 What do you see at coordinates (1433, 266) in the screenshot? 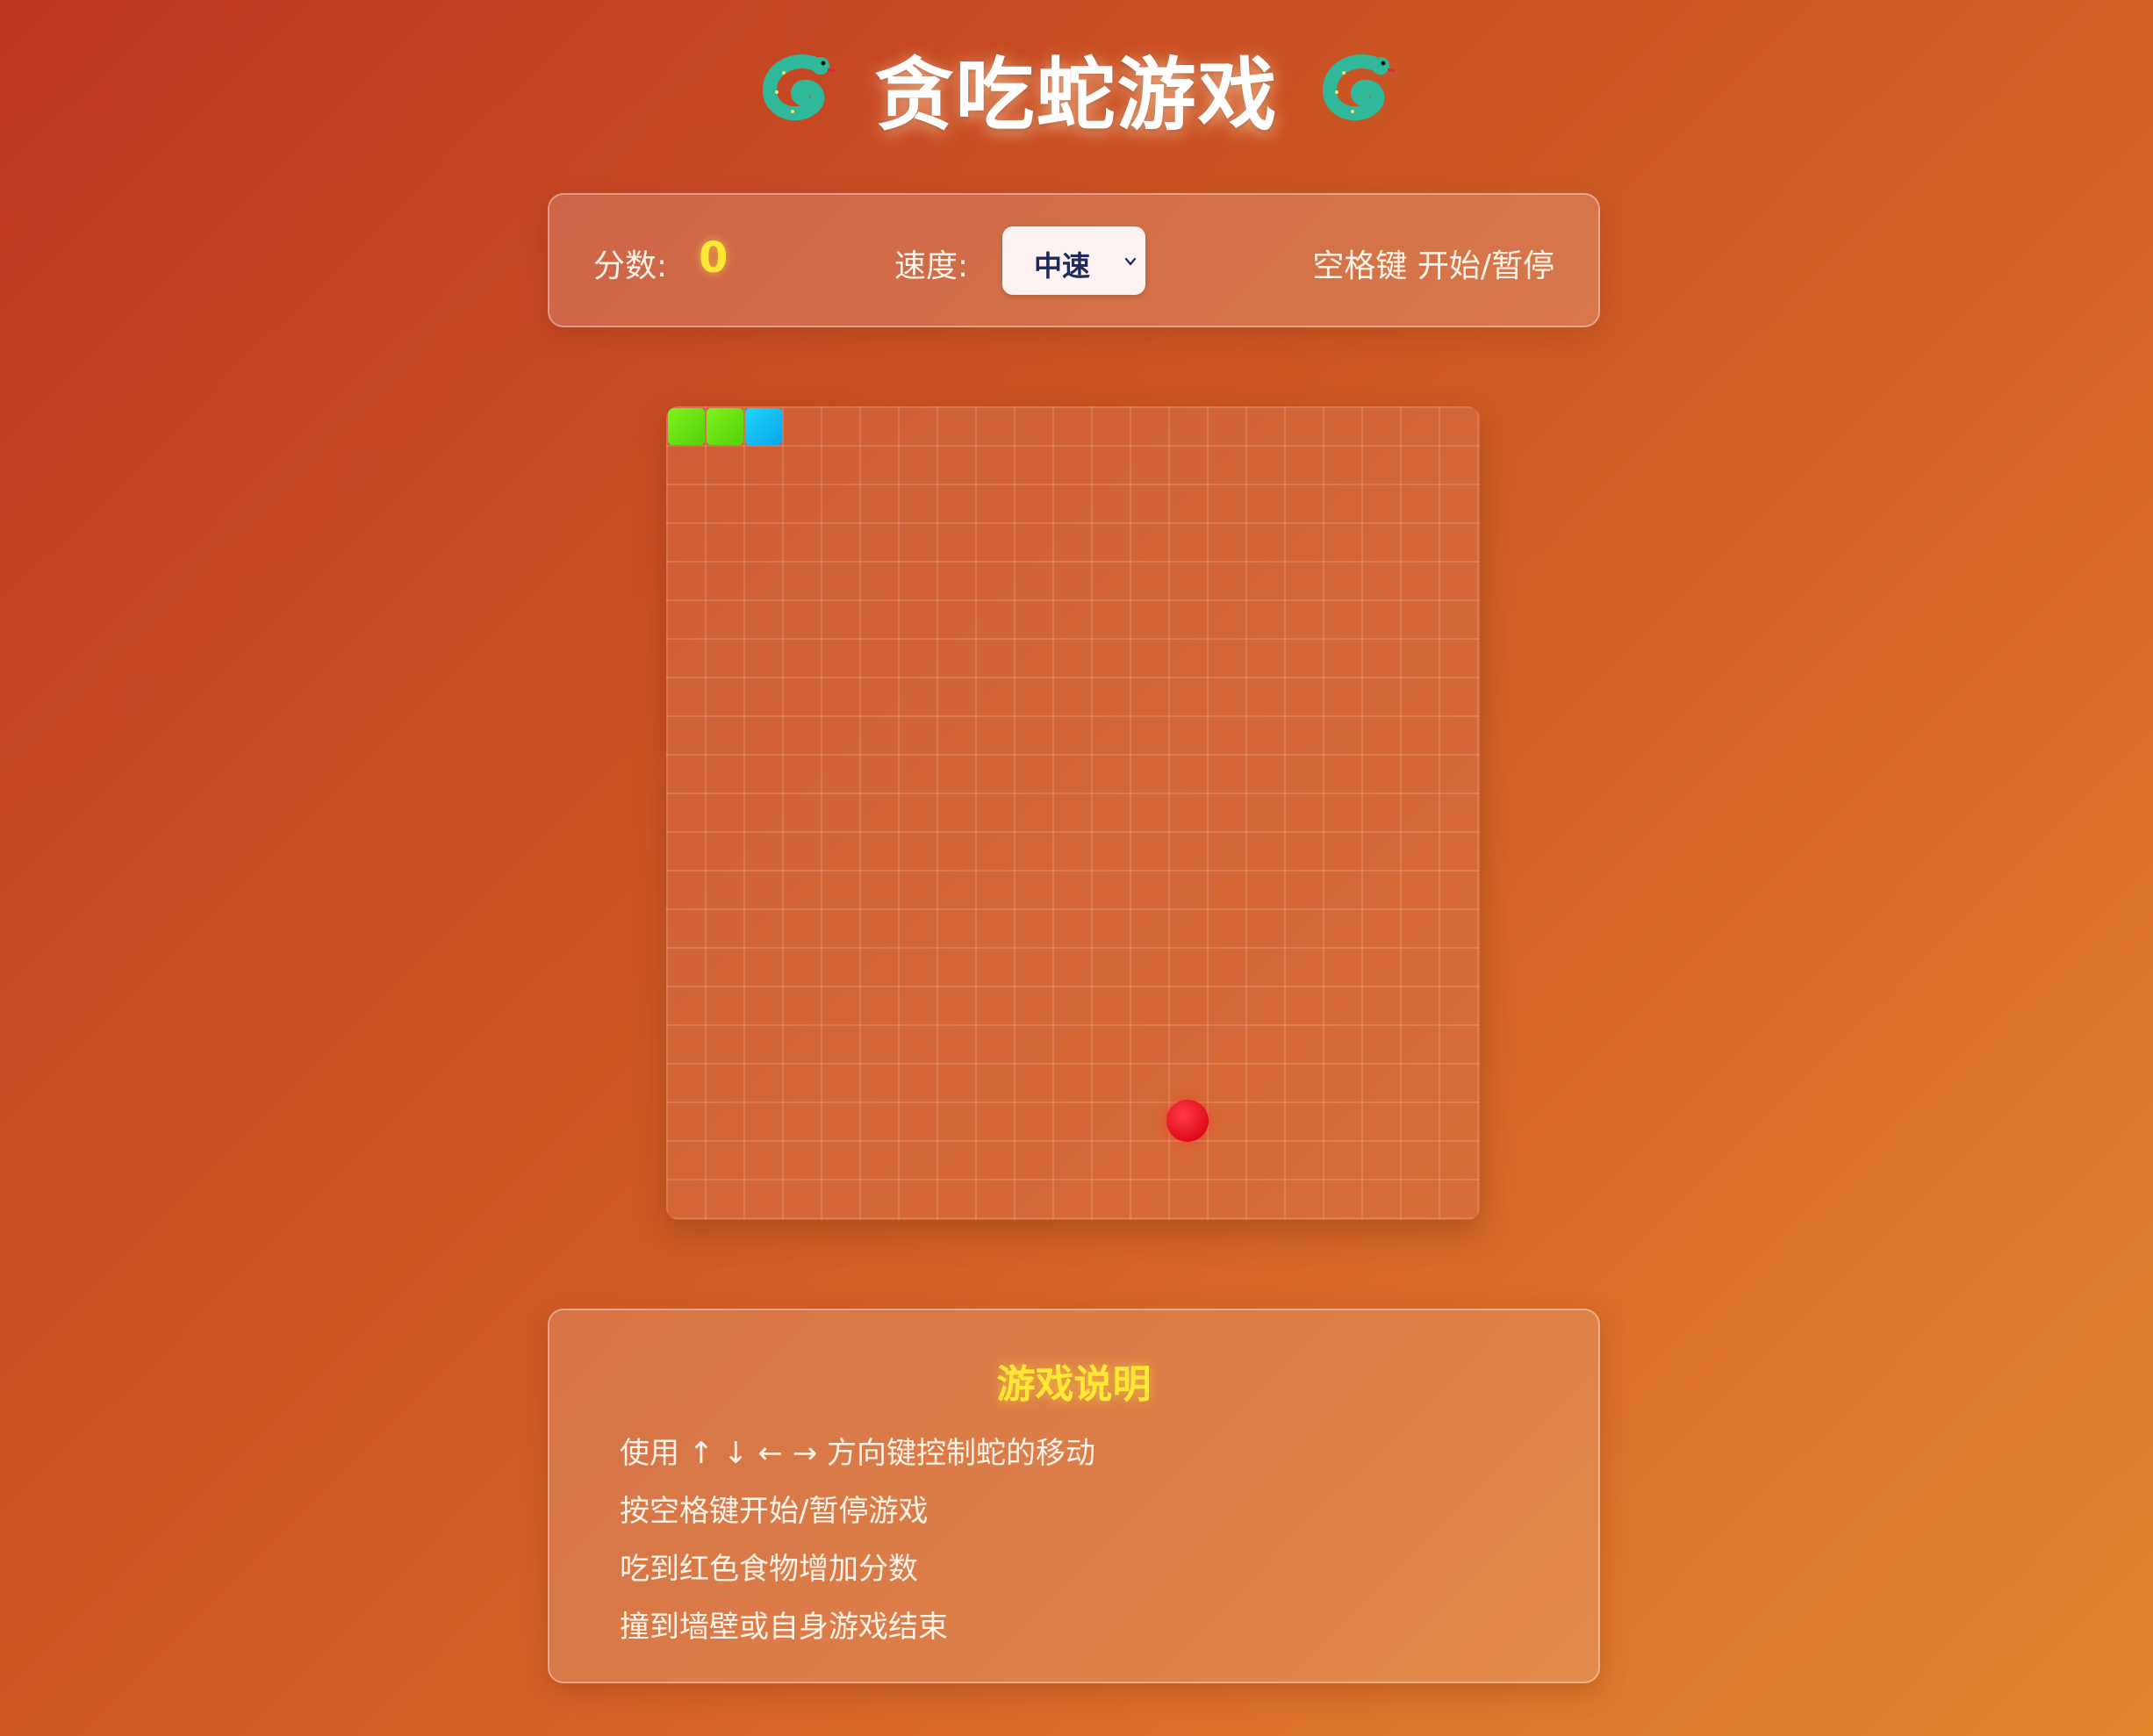
I see `keyboard-hint: 空格键 开始/暂停` at bounding box center [1433, 266].